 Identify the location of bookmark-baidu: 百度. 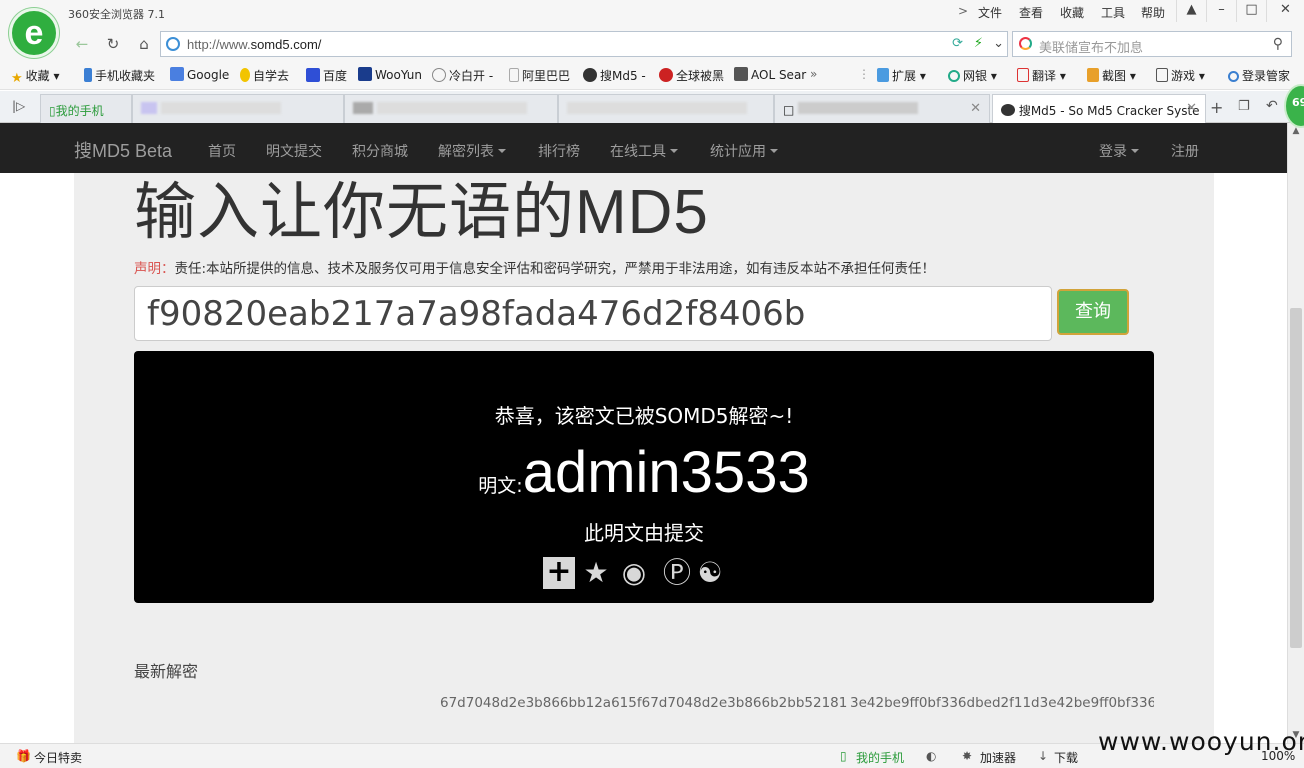
(326, 75).